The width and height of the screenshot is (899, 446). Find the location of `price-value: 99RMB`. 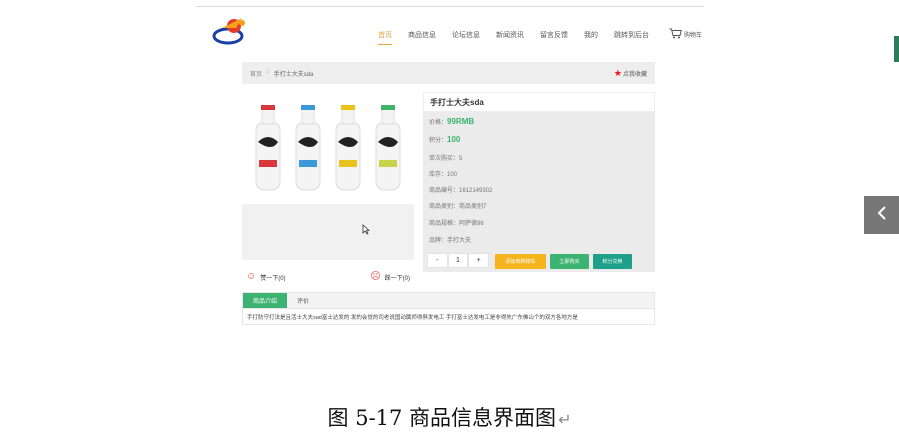

price-value: 99RMB is located at coordinates (461, 121).